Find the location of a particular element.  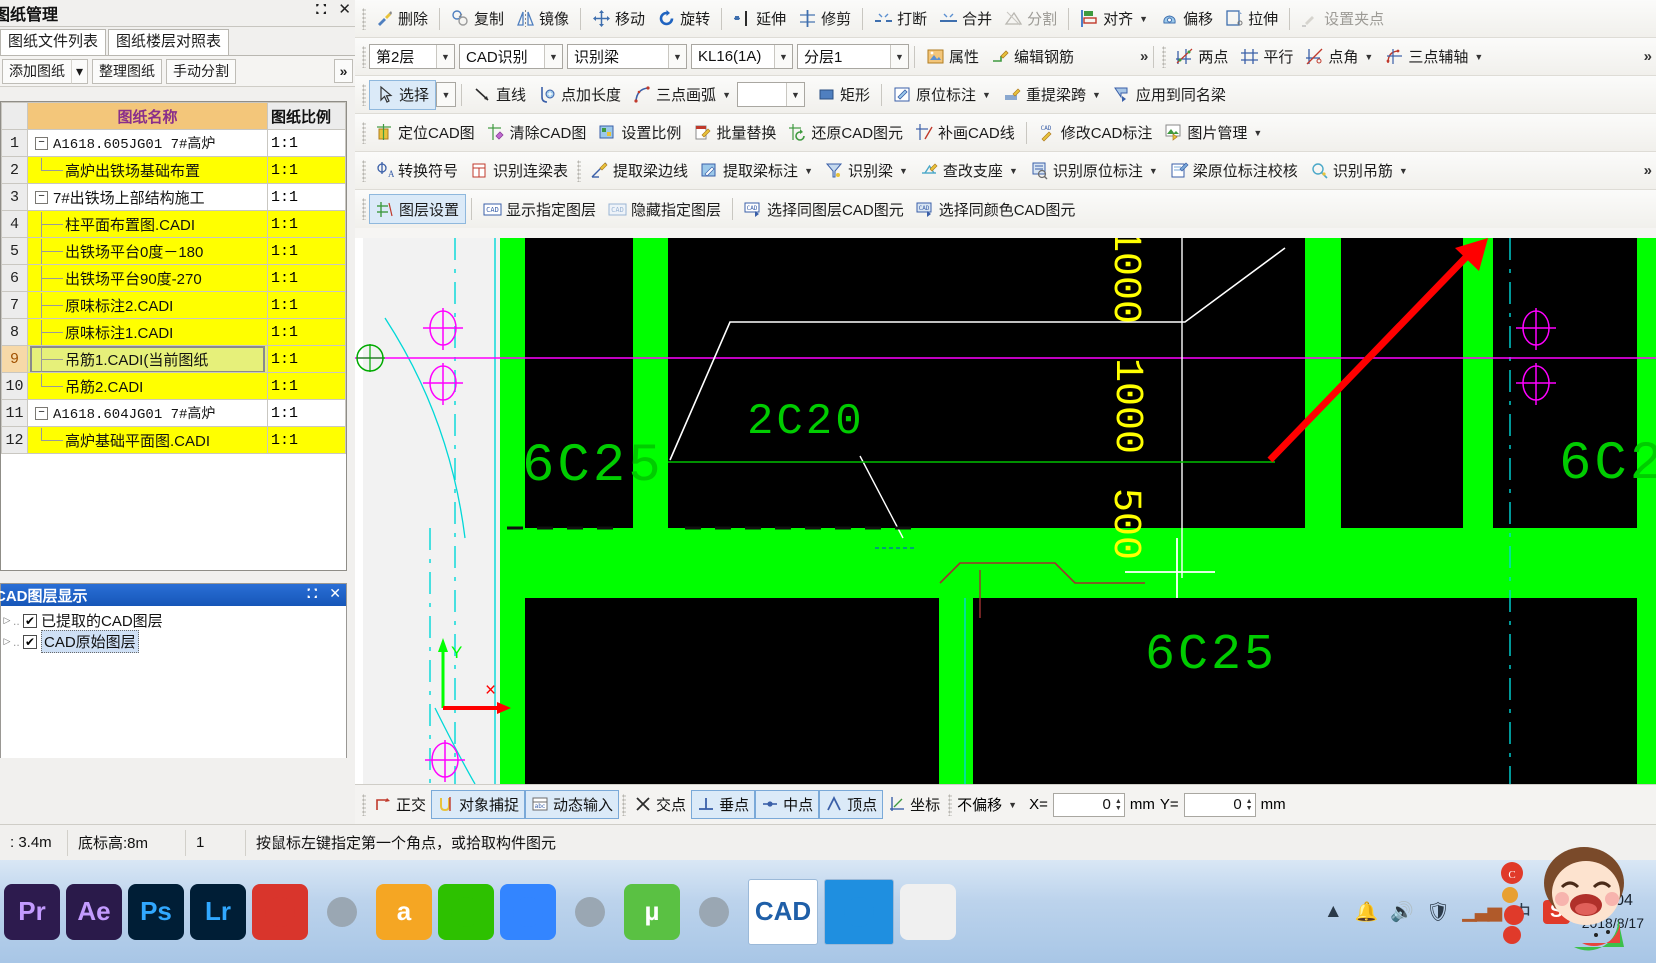

draw-cad-line-button: 补画CAD线 is located at coordinates (965, 133).